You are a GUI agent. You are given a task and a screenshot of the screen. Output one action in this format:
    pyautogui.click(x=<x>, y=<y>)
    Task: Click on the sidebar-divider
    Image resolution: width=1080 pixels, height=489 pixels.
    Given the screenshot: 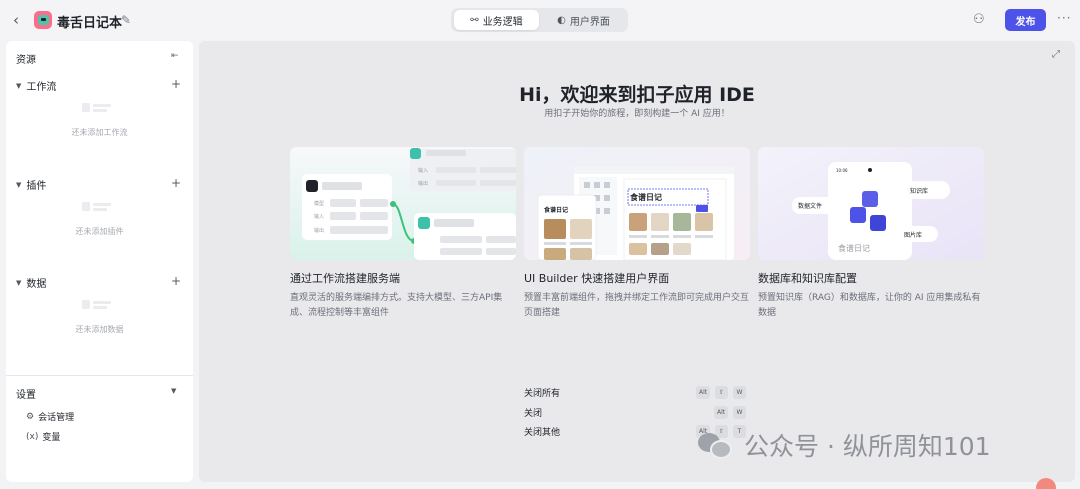 What is the action you would take?
    pyautogui.click(x=99, y=375)
    